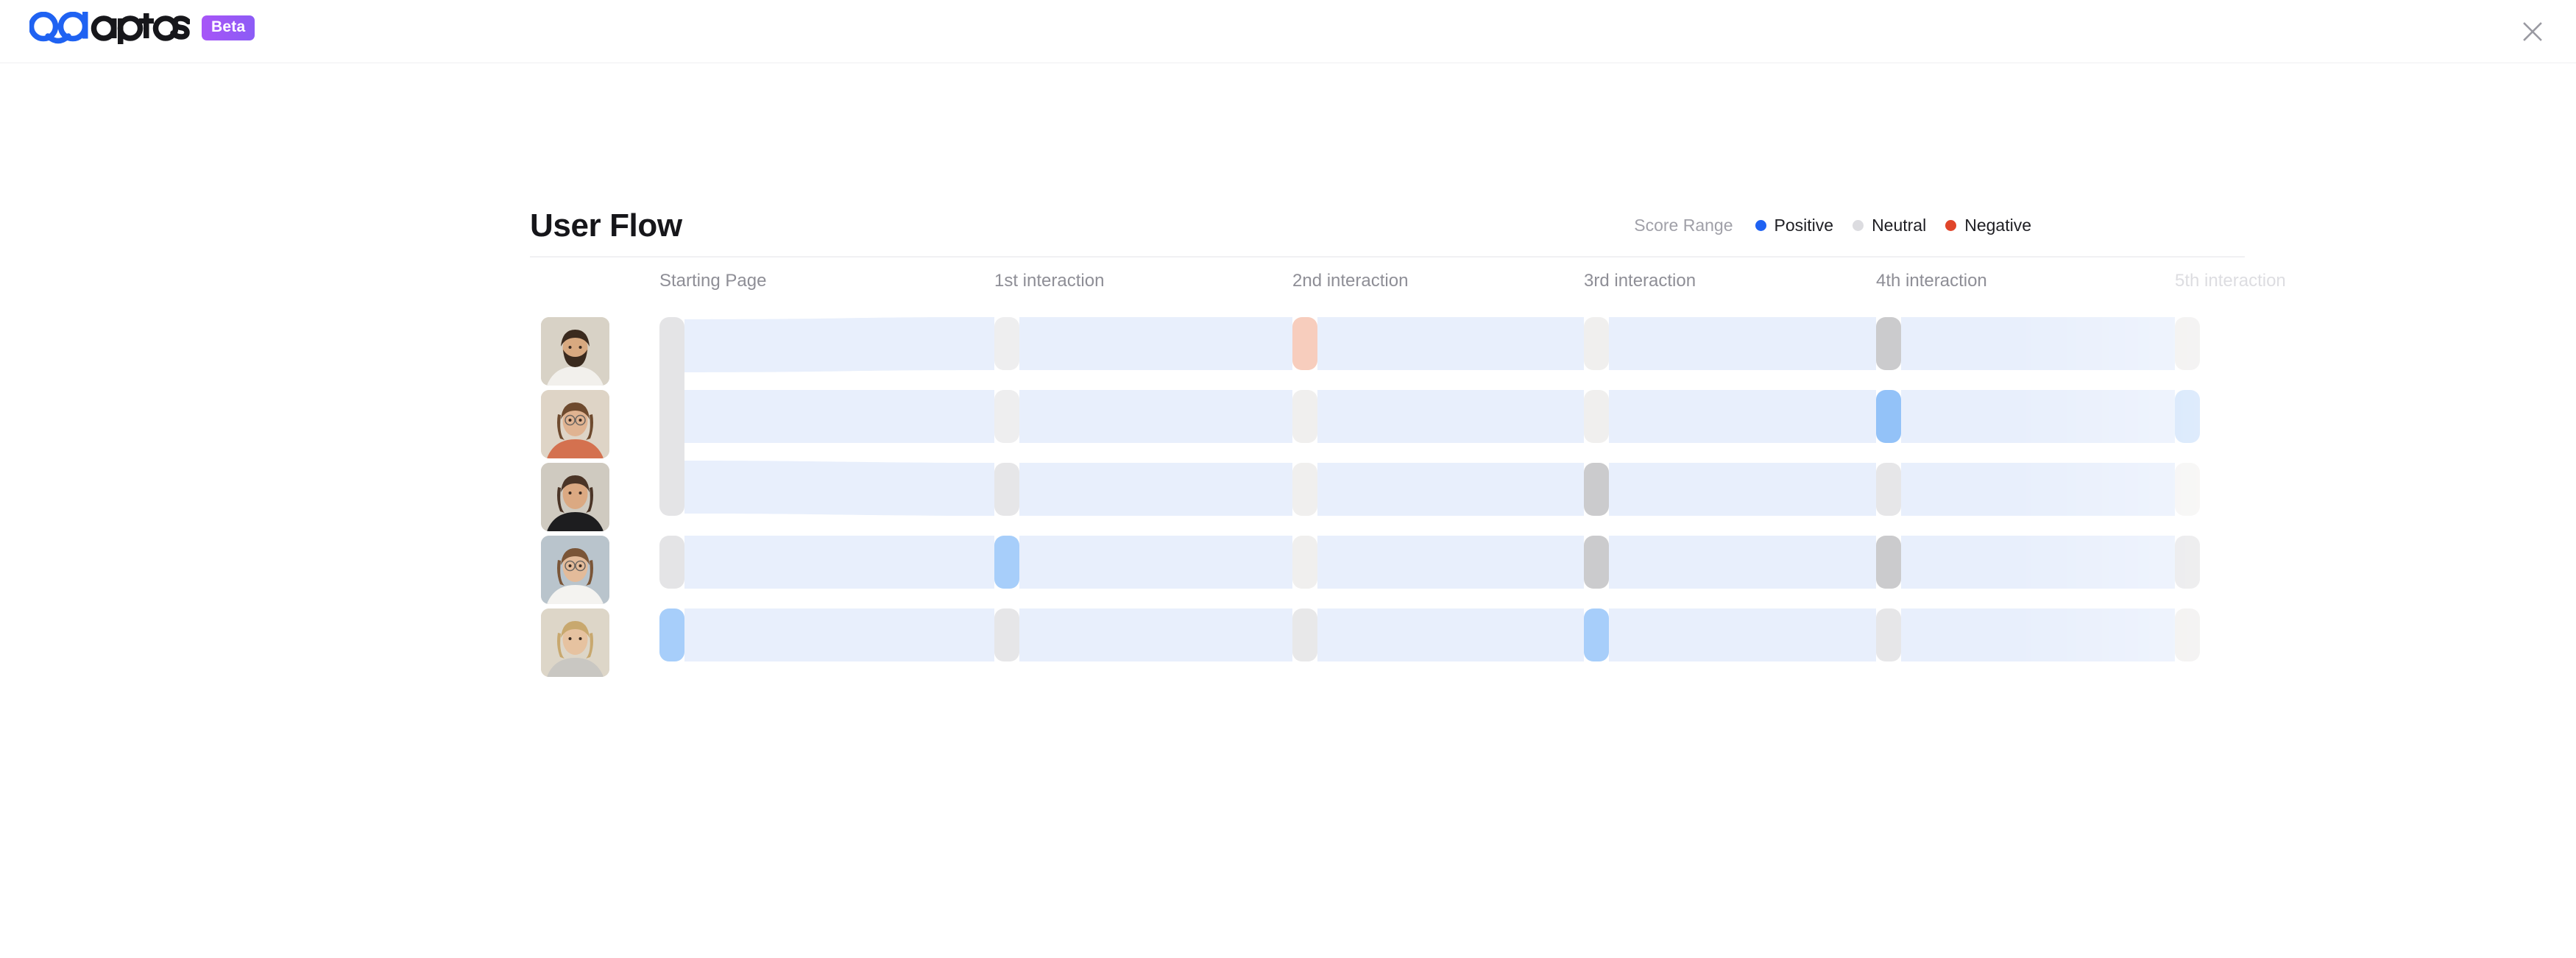 The image size is (2576, 958). Describe the element at coordinates (575, 570) in the screenshot. I see `participant-4-avatar` at that location.